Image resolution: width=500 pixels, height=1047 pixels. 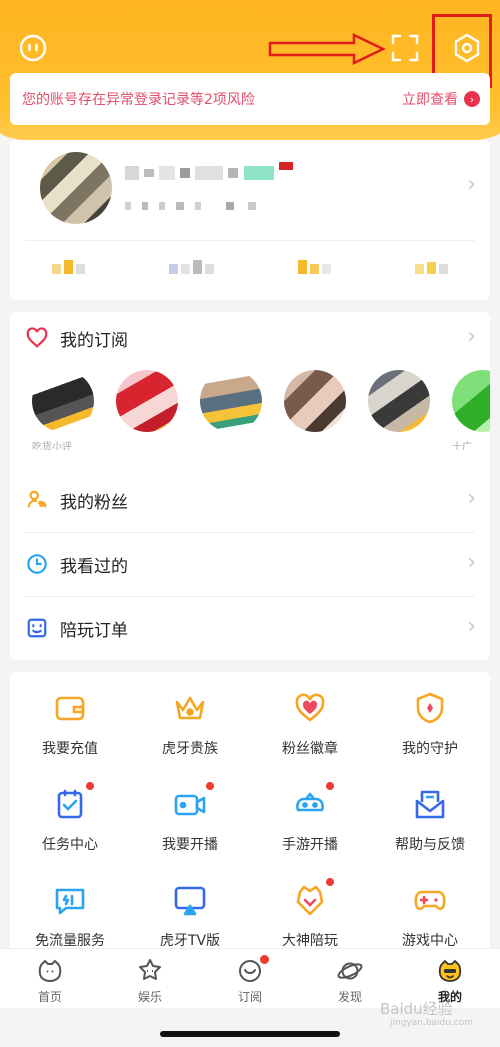 I want to click on entertainment-icon, so click(x=150, y=969).